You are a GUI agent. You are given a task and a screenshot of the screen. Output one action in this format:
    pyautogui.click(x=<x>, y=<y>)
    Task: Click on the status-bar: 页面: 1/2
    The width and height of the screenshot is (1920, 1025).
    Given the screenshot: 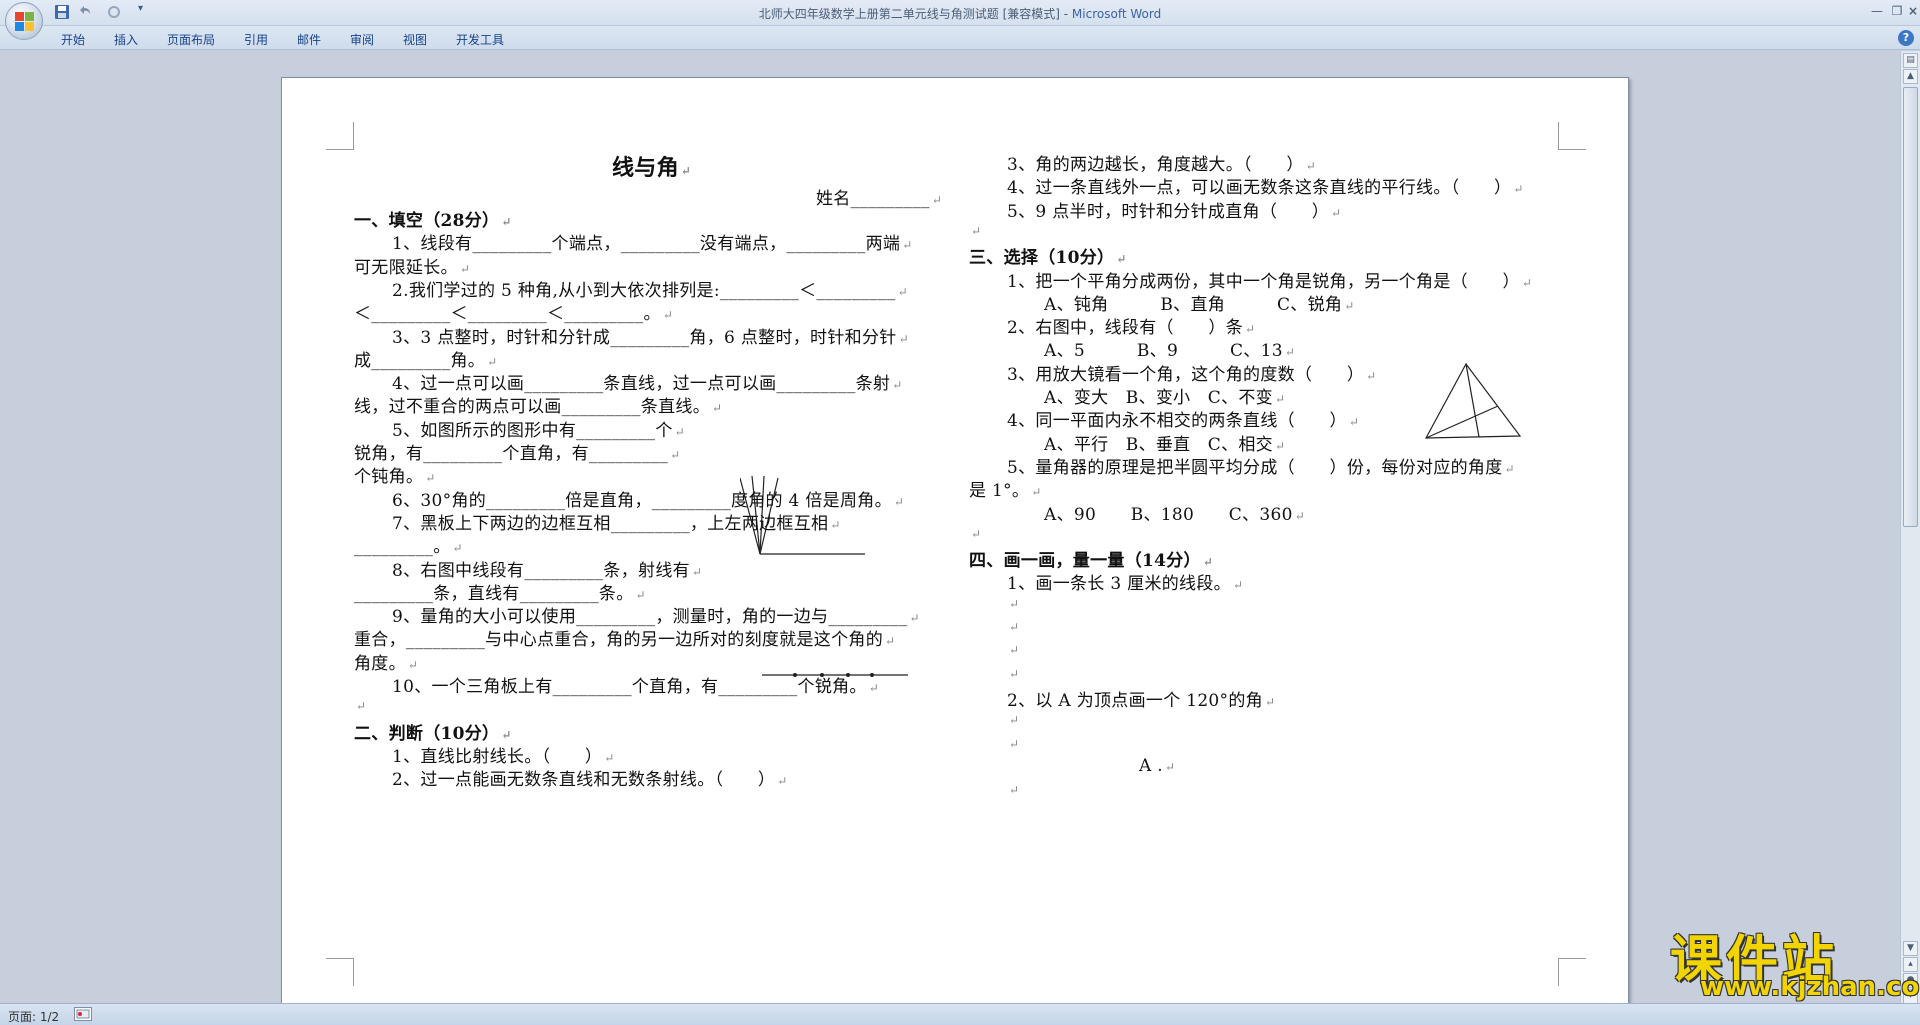 What is the action you would take?
    pyautogui.click(x=960, y=1014)
    